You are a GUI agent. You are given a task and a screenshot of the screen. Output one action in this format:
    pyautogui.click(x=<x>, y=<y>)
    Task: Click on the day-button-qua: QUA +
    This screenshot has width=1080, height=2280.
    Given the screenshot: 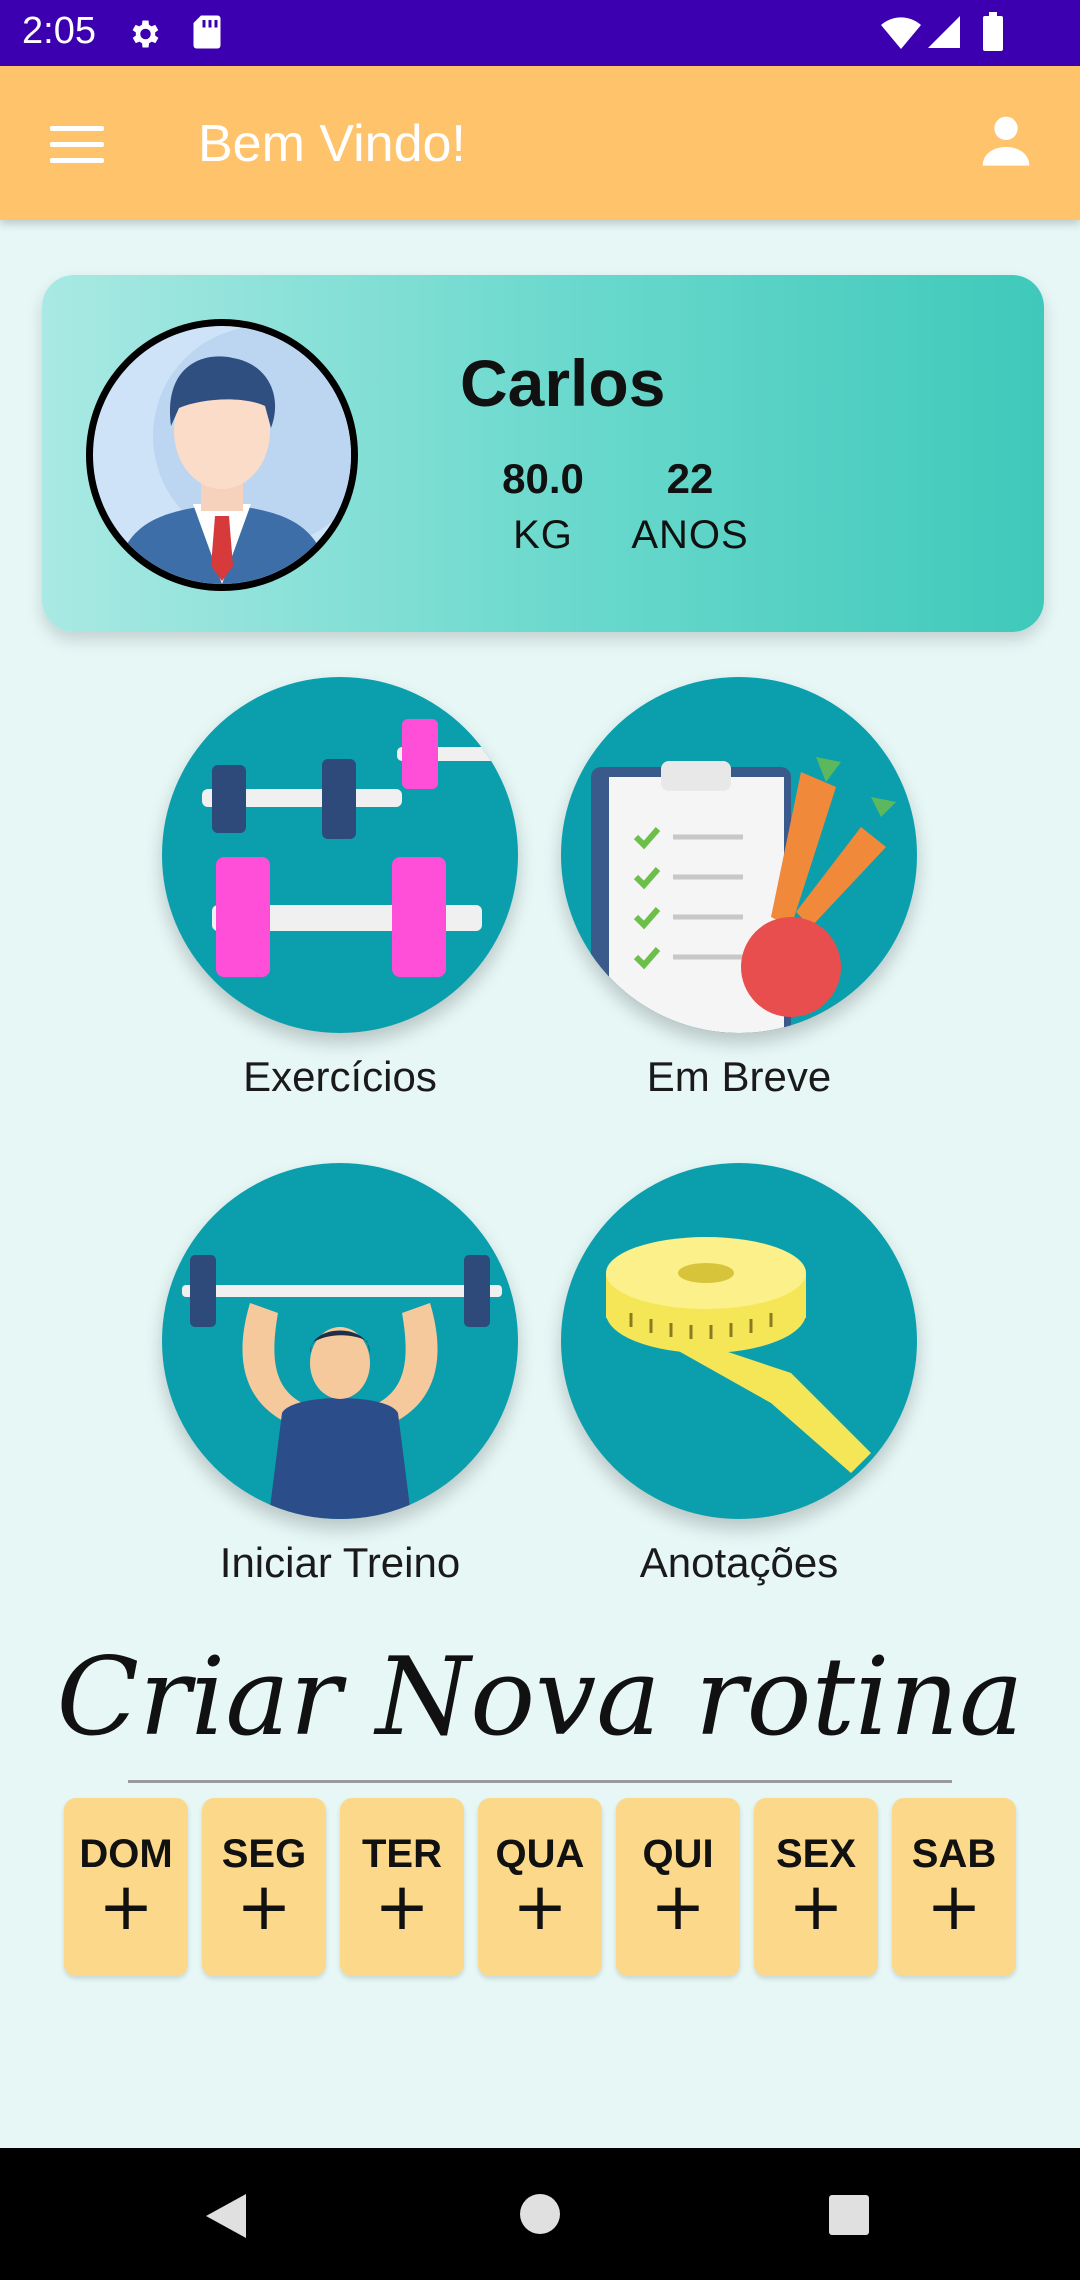 What is the action you would take?
    pyautogui.click(x=540, y=1887)
    